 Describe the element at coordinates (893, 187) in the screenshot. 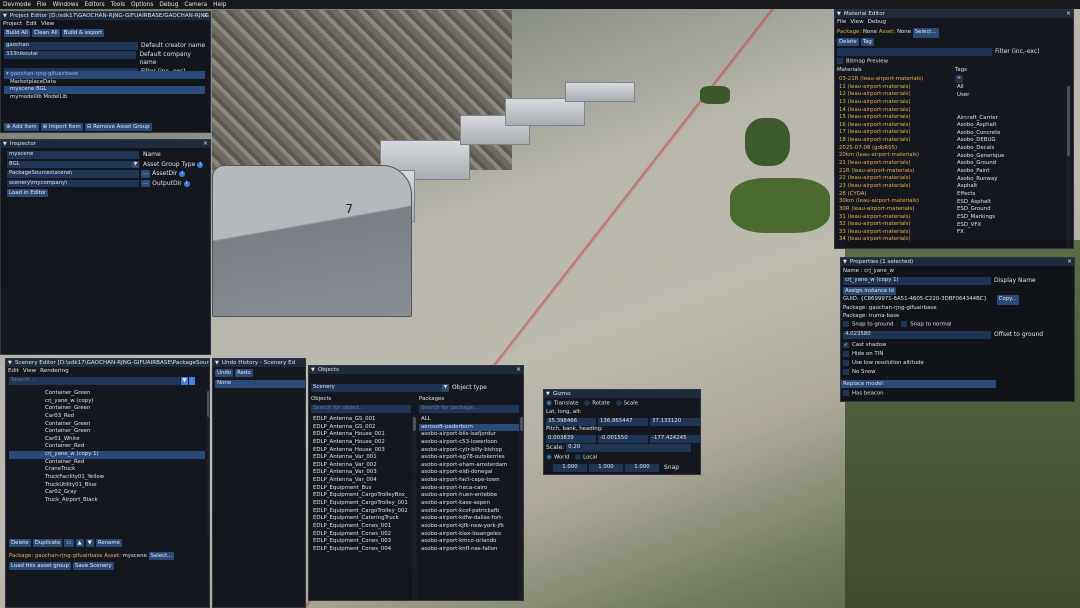

I see `material-list-item: 23 (leau-airport-materials)` at that location.